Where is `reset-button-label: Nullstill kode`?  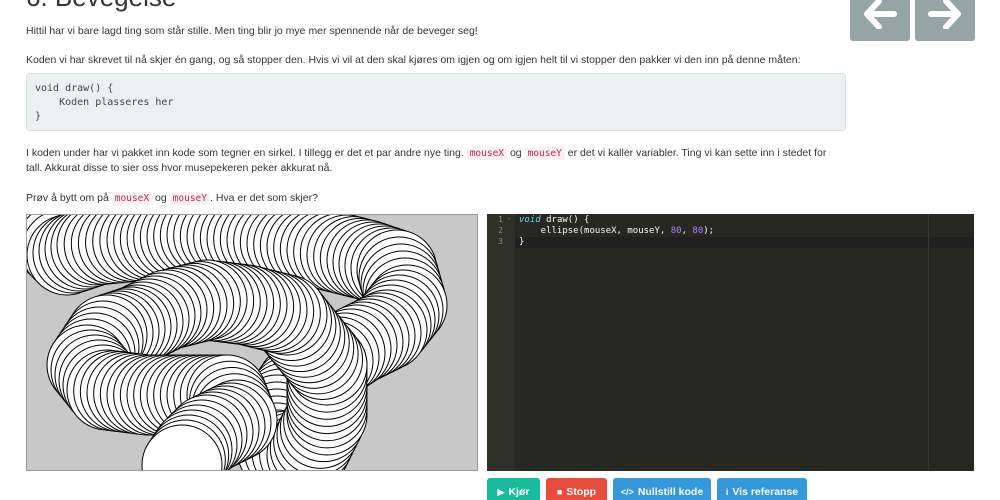 reset-button-label: Nullstill kode is located at coordinates (670, 492).